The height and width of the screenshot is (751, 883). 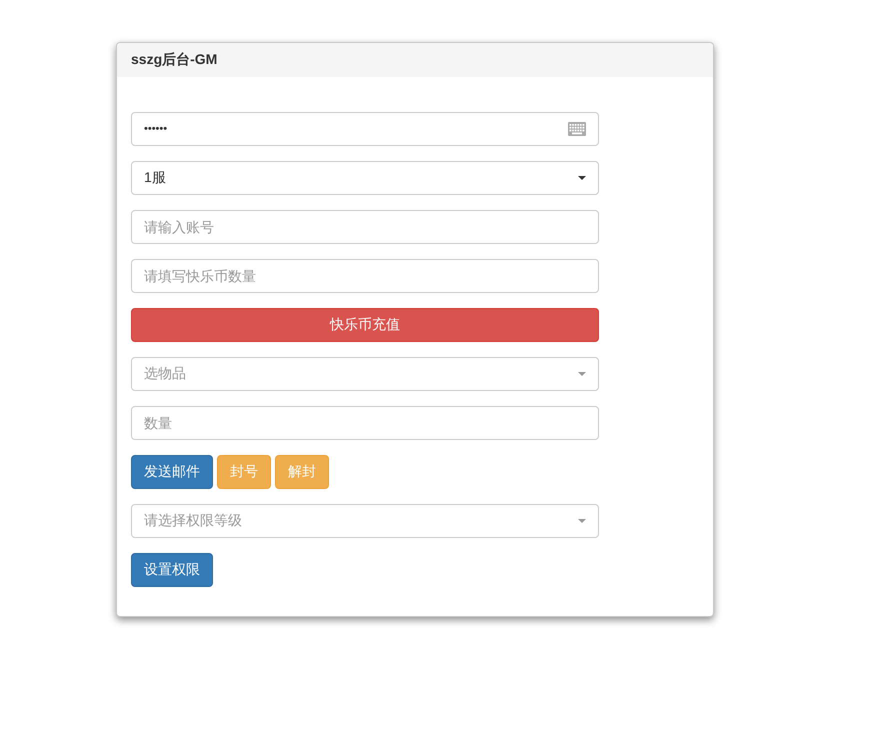 What do you see at coordinates (365, 227) in the screenshot?
I see `input-field: 请输入账号` at bounding box center [365, 227].